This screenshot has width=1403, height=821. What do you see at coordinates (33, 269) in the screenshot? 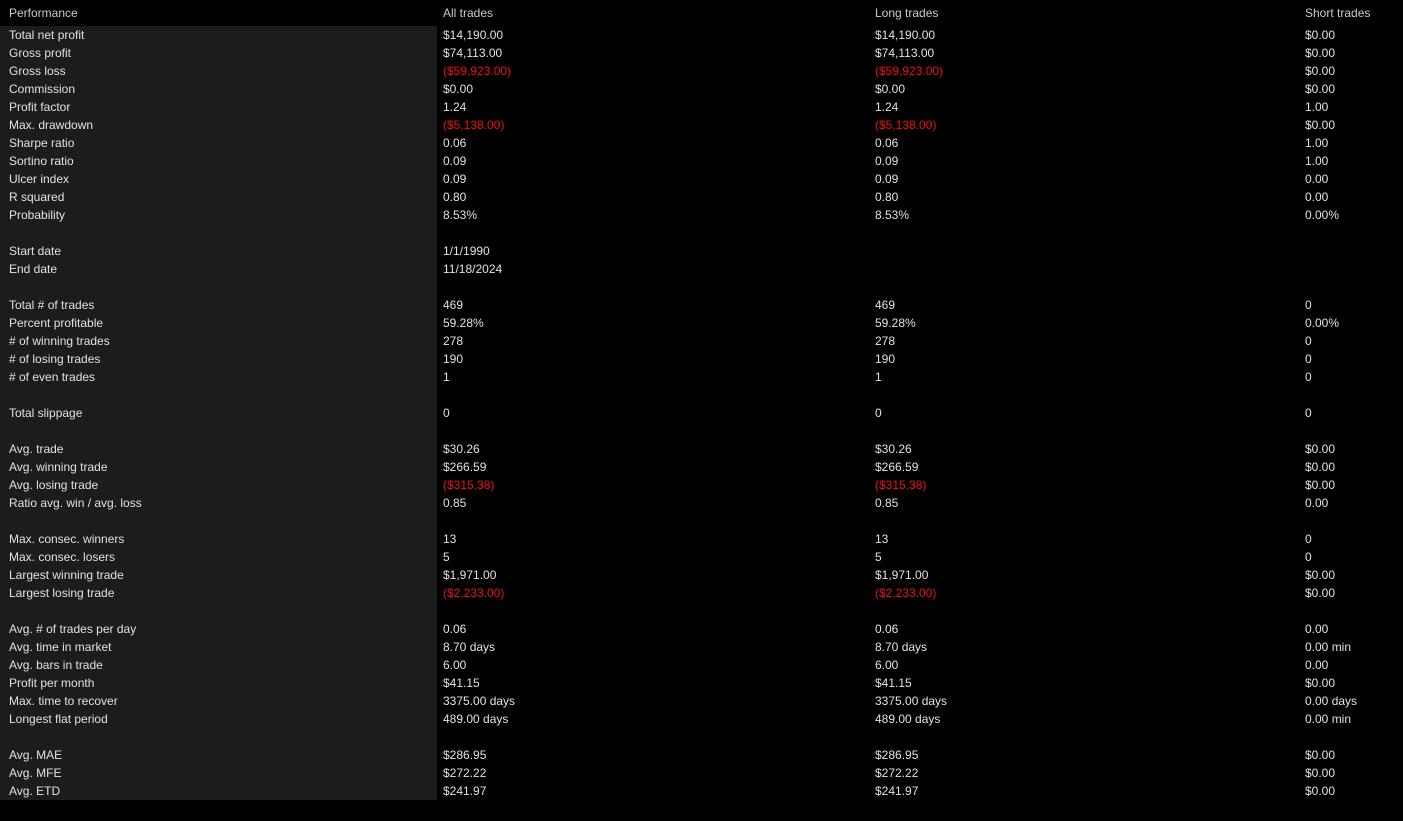
I see `metric-label: End date` at bounding box center [33, 269].